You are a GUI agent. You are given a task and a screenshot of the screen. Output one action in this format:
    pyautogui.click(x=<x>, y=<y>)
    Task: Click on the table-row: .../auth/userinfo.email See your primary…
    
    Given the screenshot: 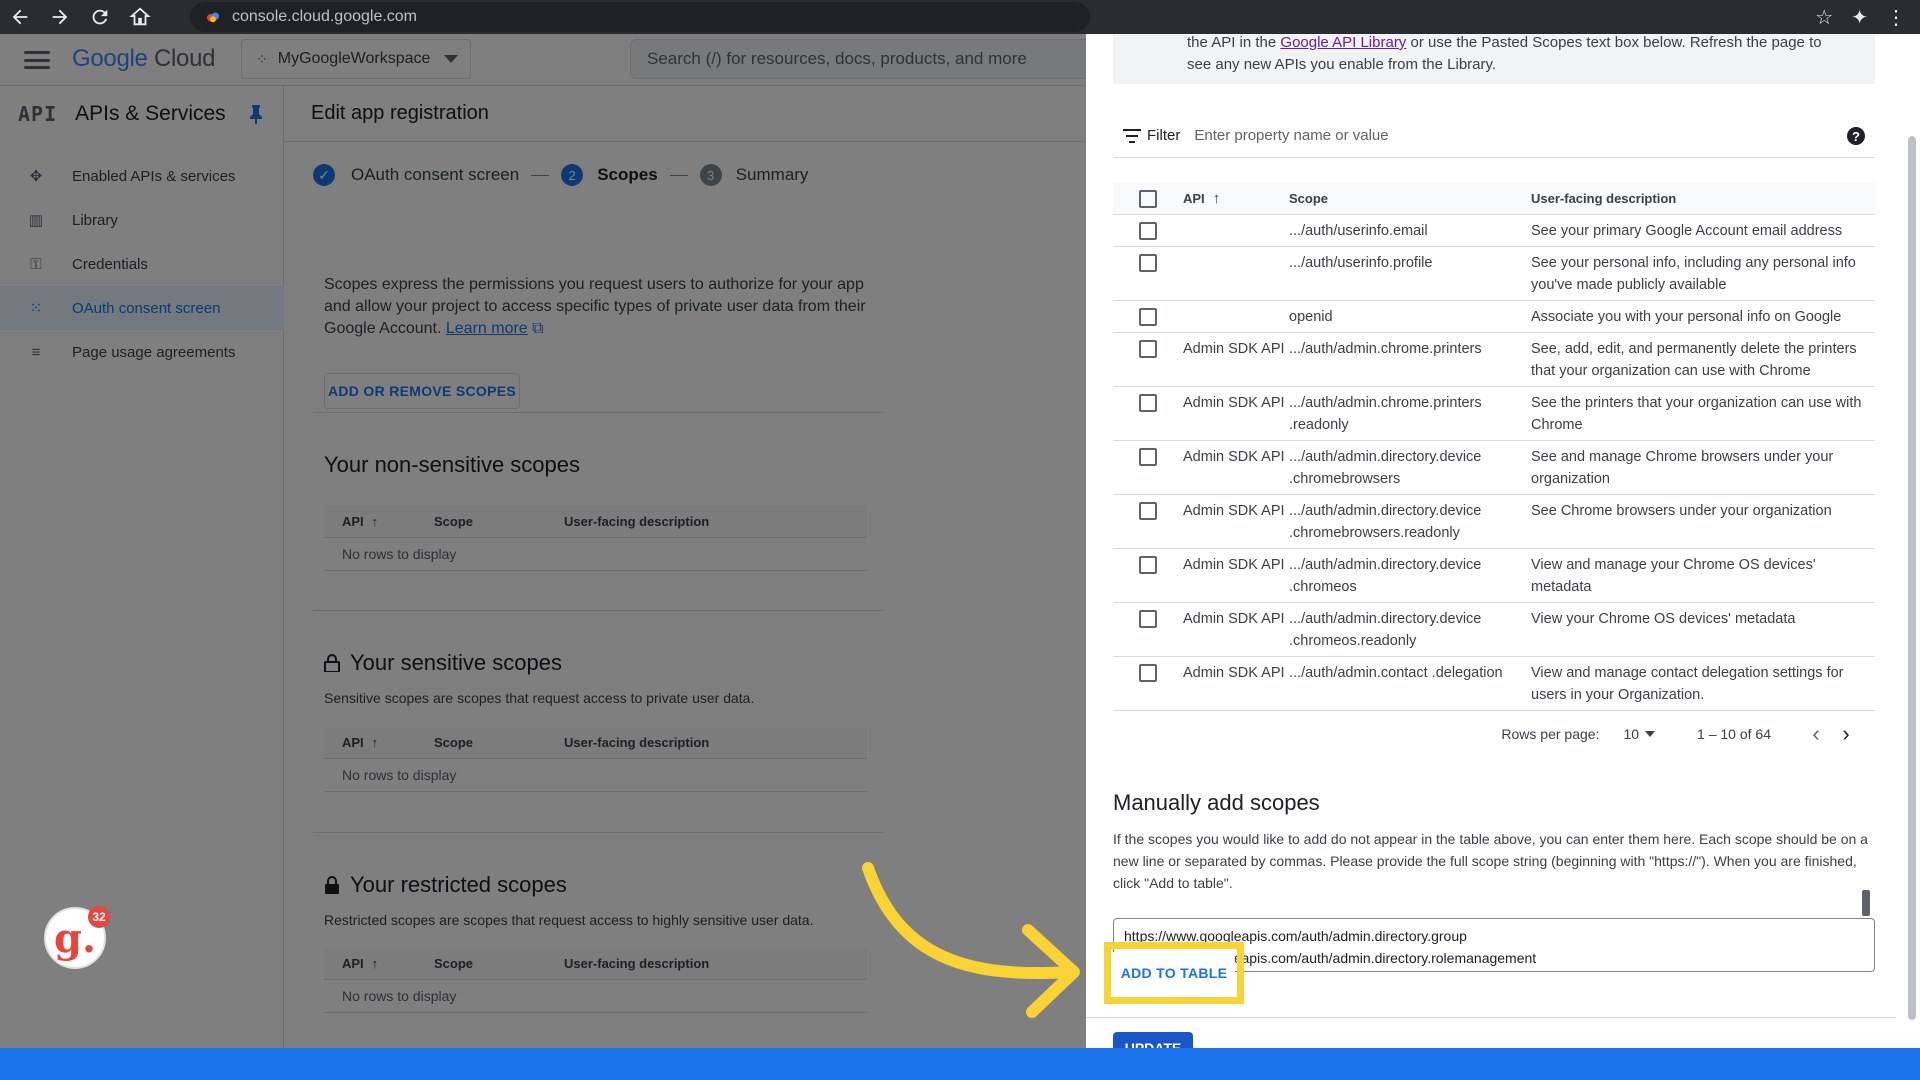 What is the action you would take?
    pyautogui.click(x=1494, y=231)
    